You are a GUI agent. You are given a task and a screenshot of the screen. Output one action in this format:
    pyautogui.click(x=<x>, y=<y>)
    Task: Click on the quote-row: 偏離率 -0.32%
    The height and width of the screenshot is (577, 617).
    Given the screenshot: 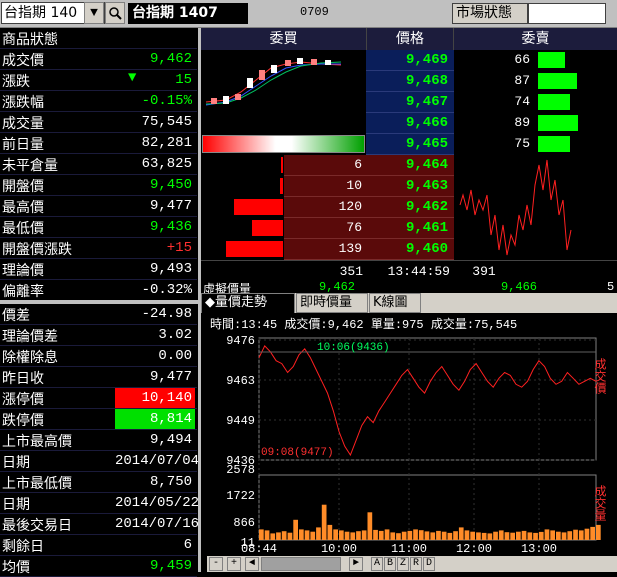 What is the action you would take?
    pyautogui.click(x=98, y=290)
    